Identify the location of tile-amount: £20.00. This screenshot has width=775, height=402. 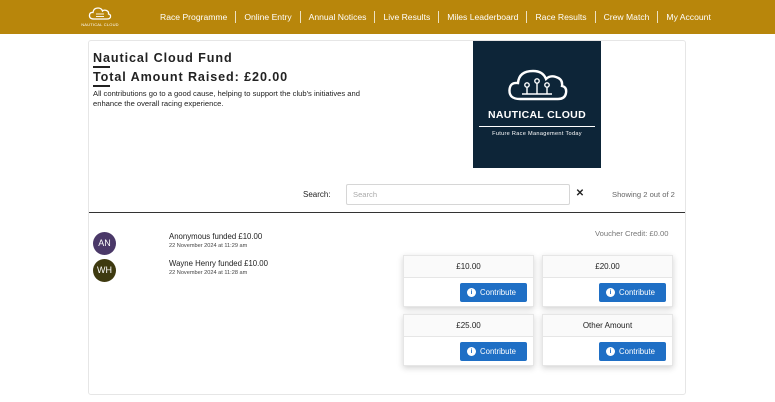
(607, 267).